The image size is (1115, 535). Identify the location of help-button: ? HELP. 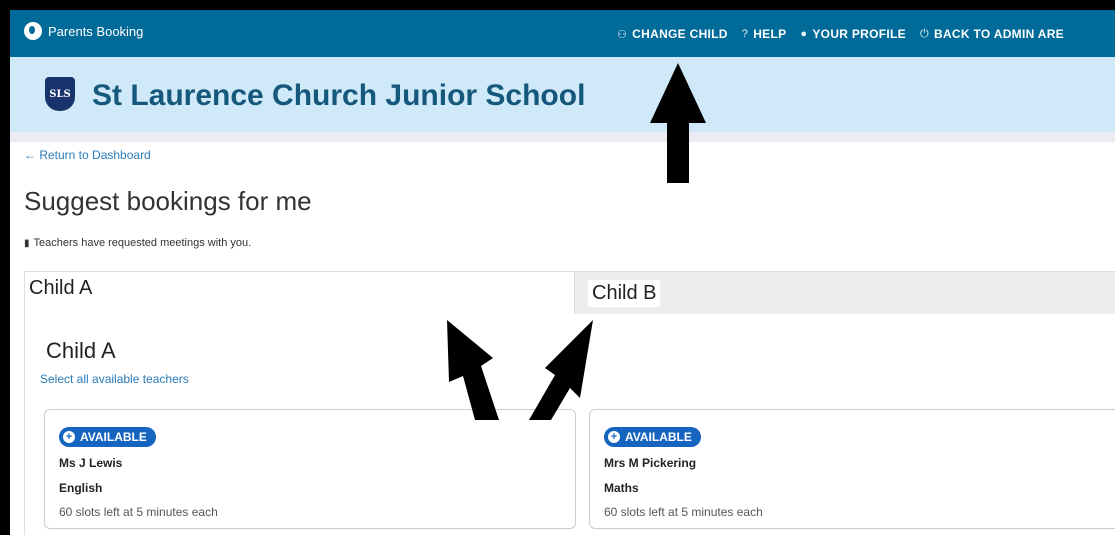
(764, 34).